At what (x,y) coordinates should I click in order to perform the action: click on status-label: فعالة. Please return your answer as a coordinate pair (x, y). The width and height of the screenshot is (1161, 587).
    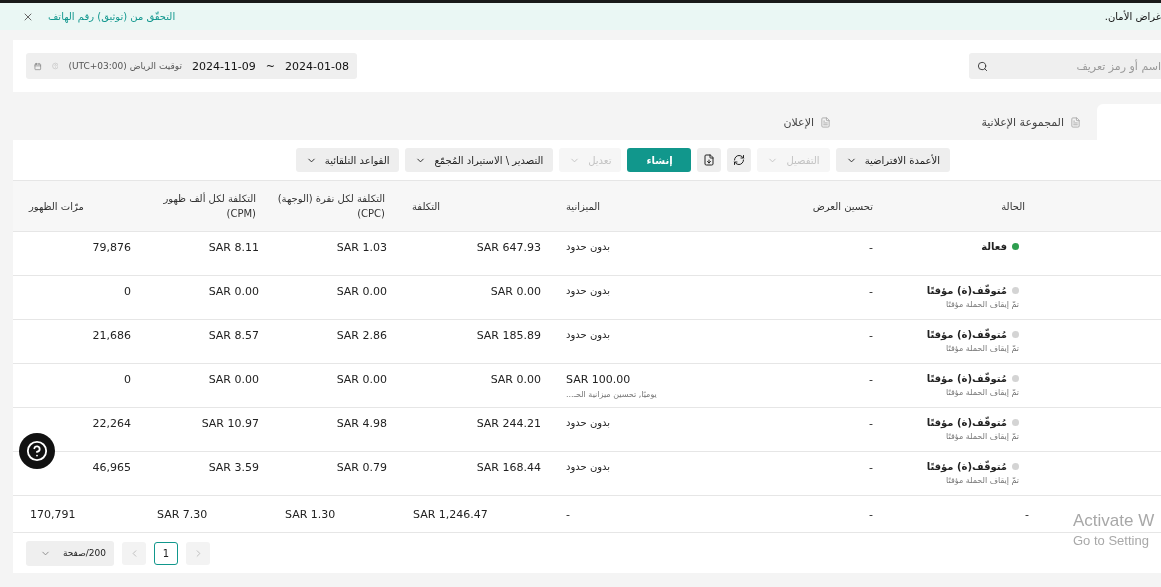
    Looking at the image, I should click on (994, 246).